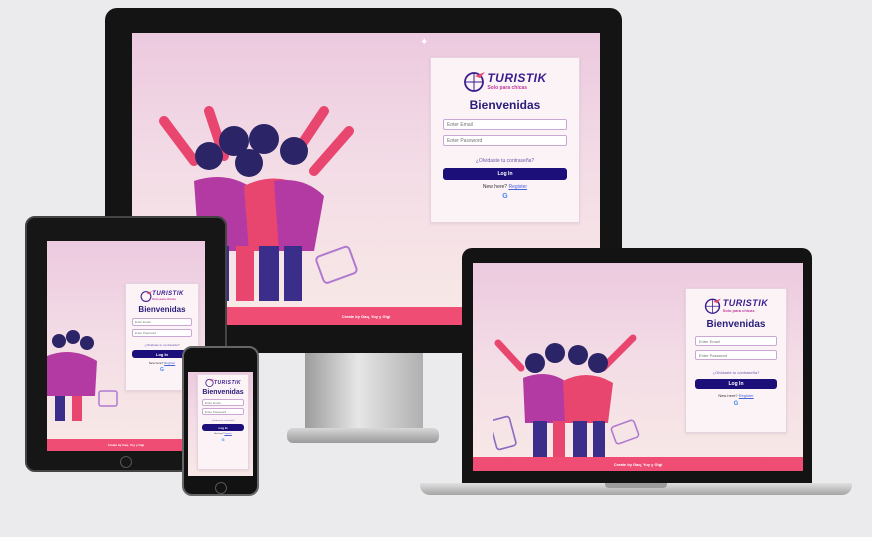  Describe the element at coordinates (126, 462) in the screenshot. I see `tablet-home-button` at that location.